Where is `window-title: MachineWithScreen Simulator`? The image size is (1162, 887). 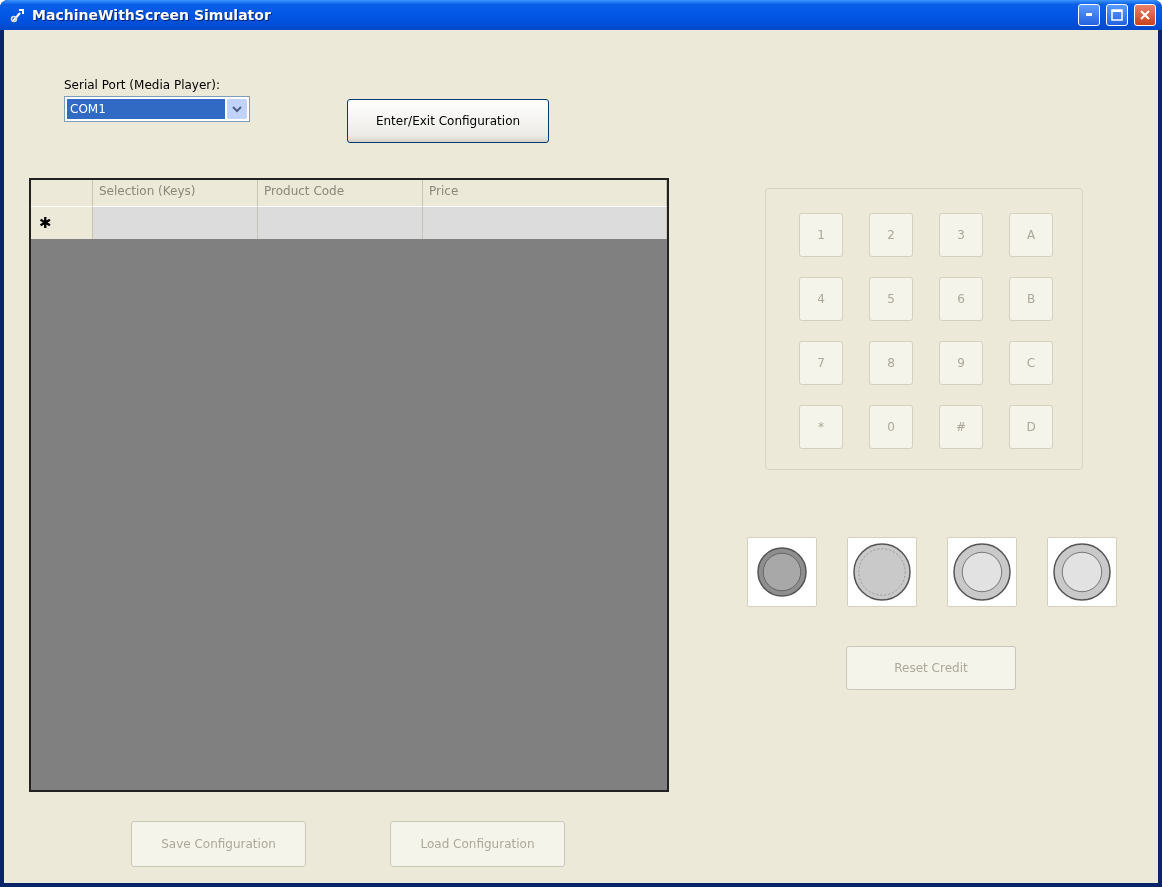
window-title: MachineWithScreen Simulator is located at coordinates (152, 15).